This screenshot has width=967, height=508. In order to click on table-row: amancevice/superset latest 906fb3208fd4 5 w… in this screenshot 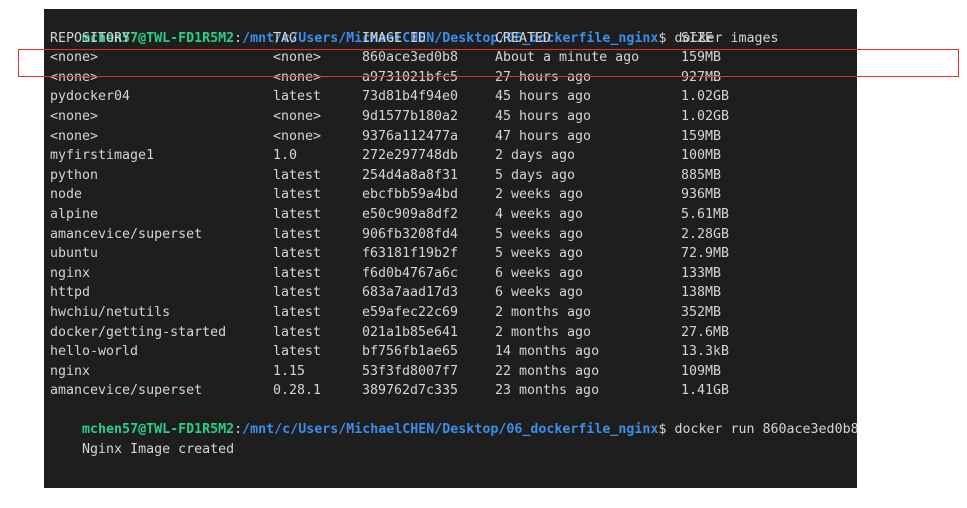, I will do `click(453, 235)`.